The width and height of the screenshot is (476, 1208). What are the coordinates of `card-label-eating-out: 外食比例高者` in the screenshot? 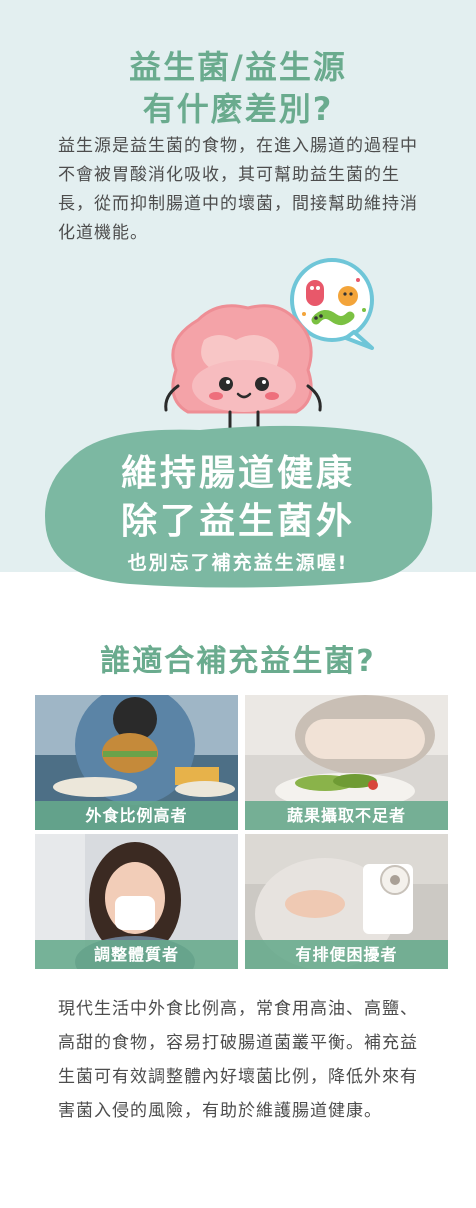 It's located at (136, 815).